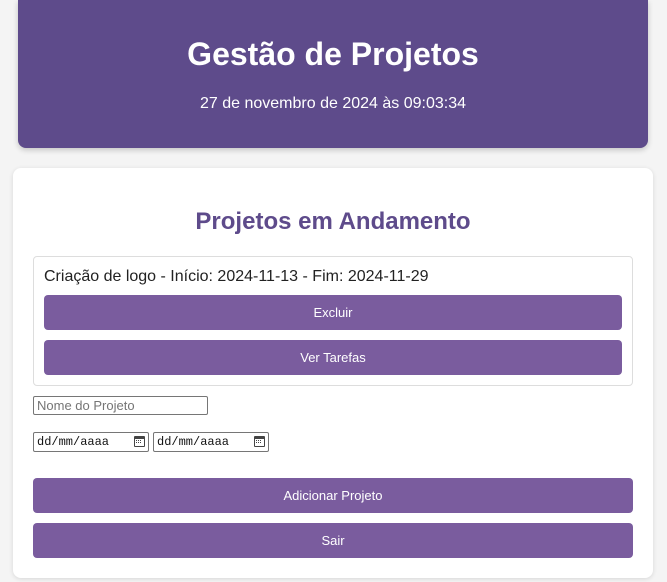 Image resolution: width=667 pixels, height=582 pixels. What do you see at coordinates (73, 442) in the screenshot?
I see `start-date-placeholder: dd/mm/aaaa` at bounding box center [73, 442].